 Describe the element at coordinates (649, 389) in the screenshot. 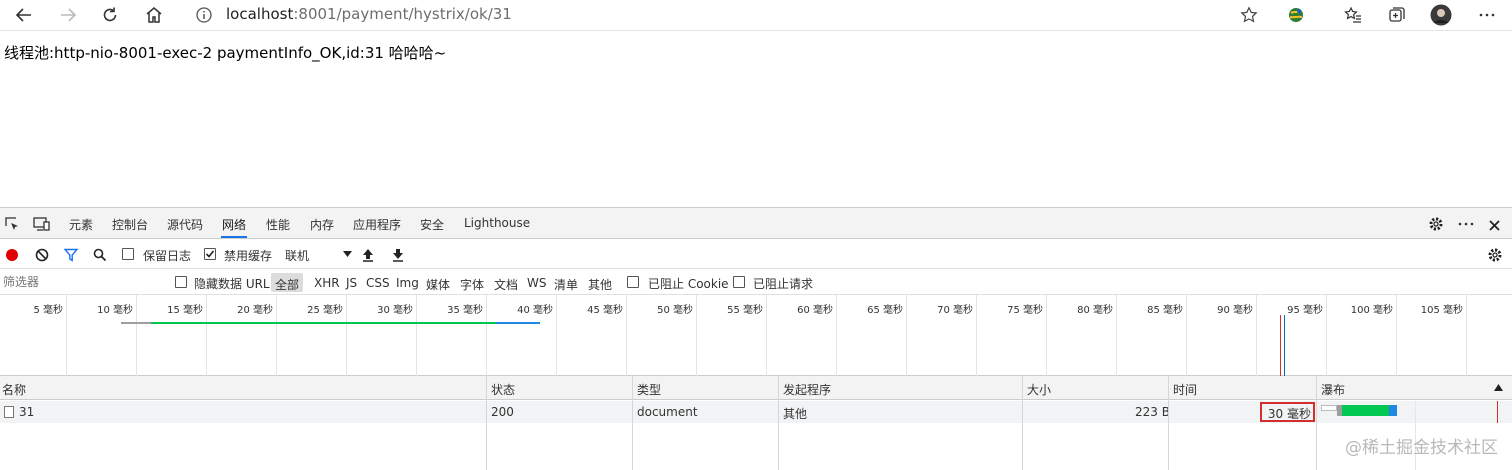

I see `column-type: 类型` at that location.